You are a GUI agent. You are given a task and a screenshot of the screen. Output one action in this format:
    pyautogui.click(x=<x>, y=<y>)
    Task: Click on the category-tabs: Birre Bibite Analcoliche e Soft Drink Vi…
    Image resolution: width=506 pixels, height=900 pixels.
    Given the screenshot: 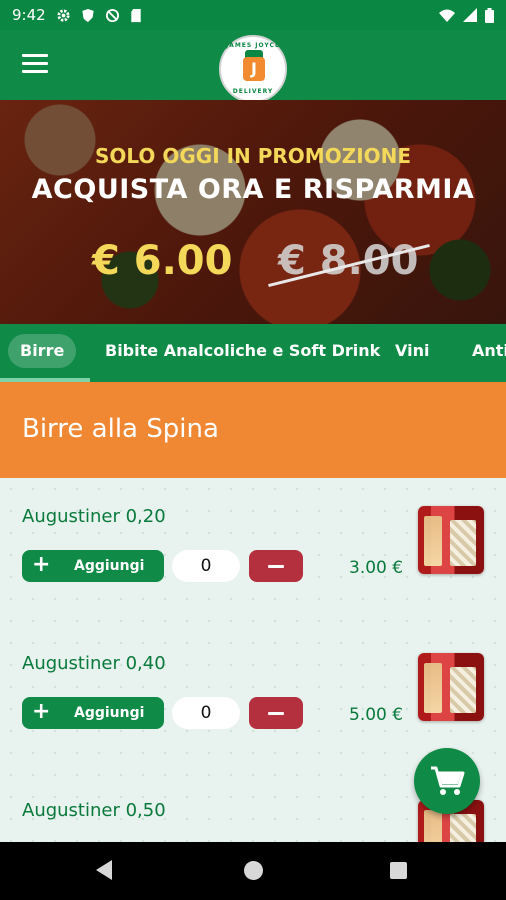 What is the action you would take?
    pyautogui.click(x=253, y=353)
    